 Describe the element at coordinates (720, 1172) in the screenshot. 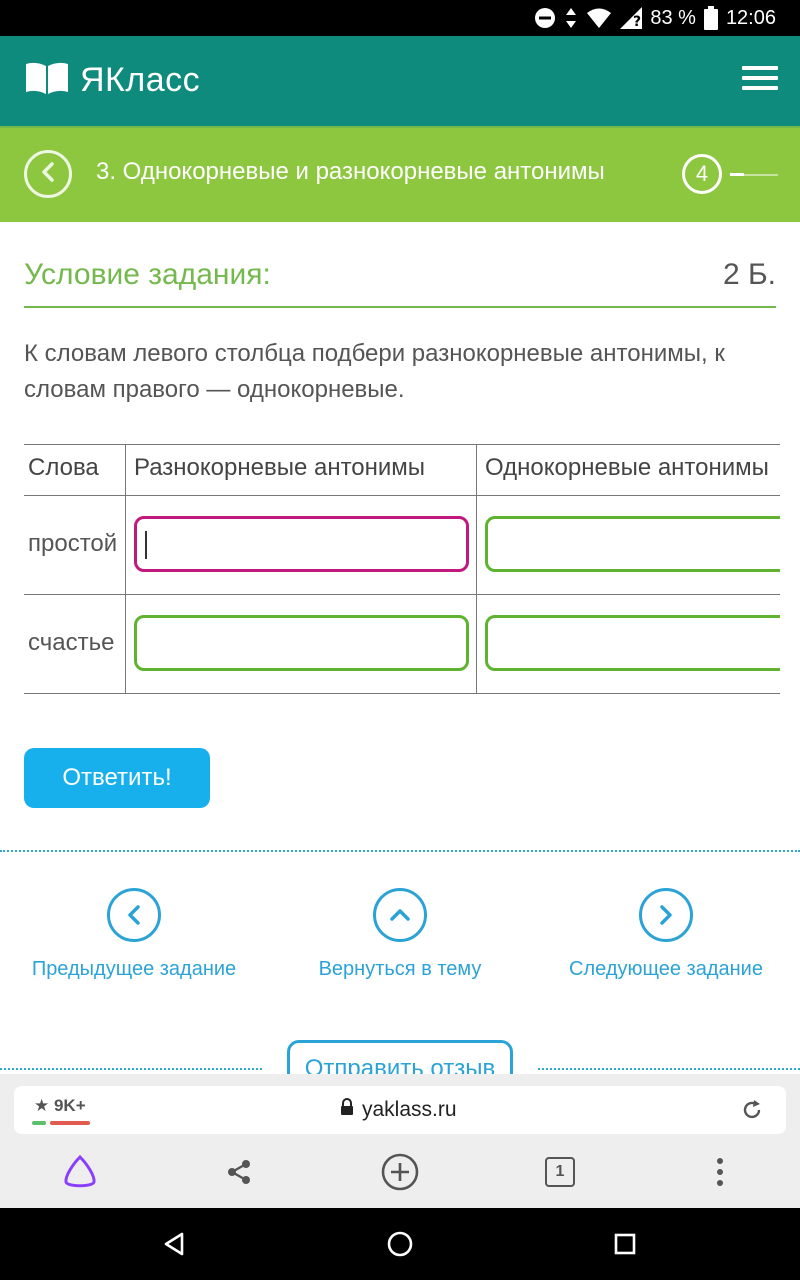

I see `more-menu-icon` at that location.